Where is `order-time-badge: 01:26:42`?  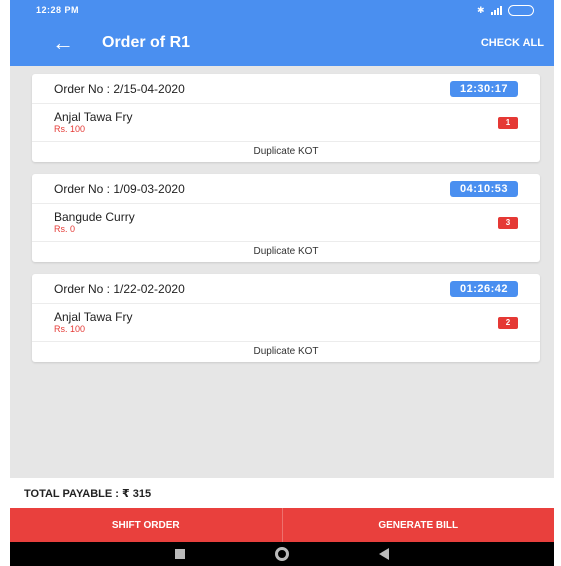 order-time-badge: 01:26:42 is located at coordinates (483, 288).